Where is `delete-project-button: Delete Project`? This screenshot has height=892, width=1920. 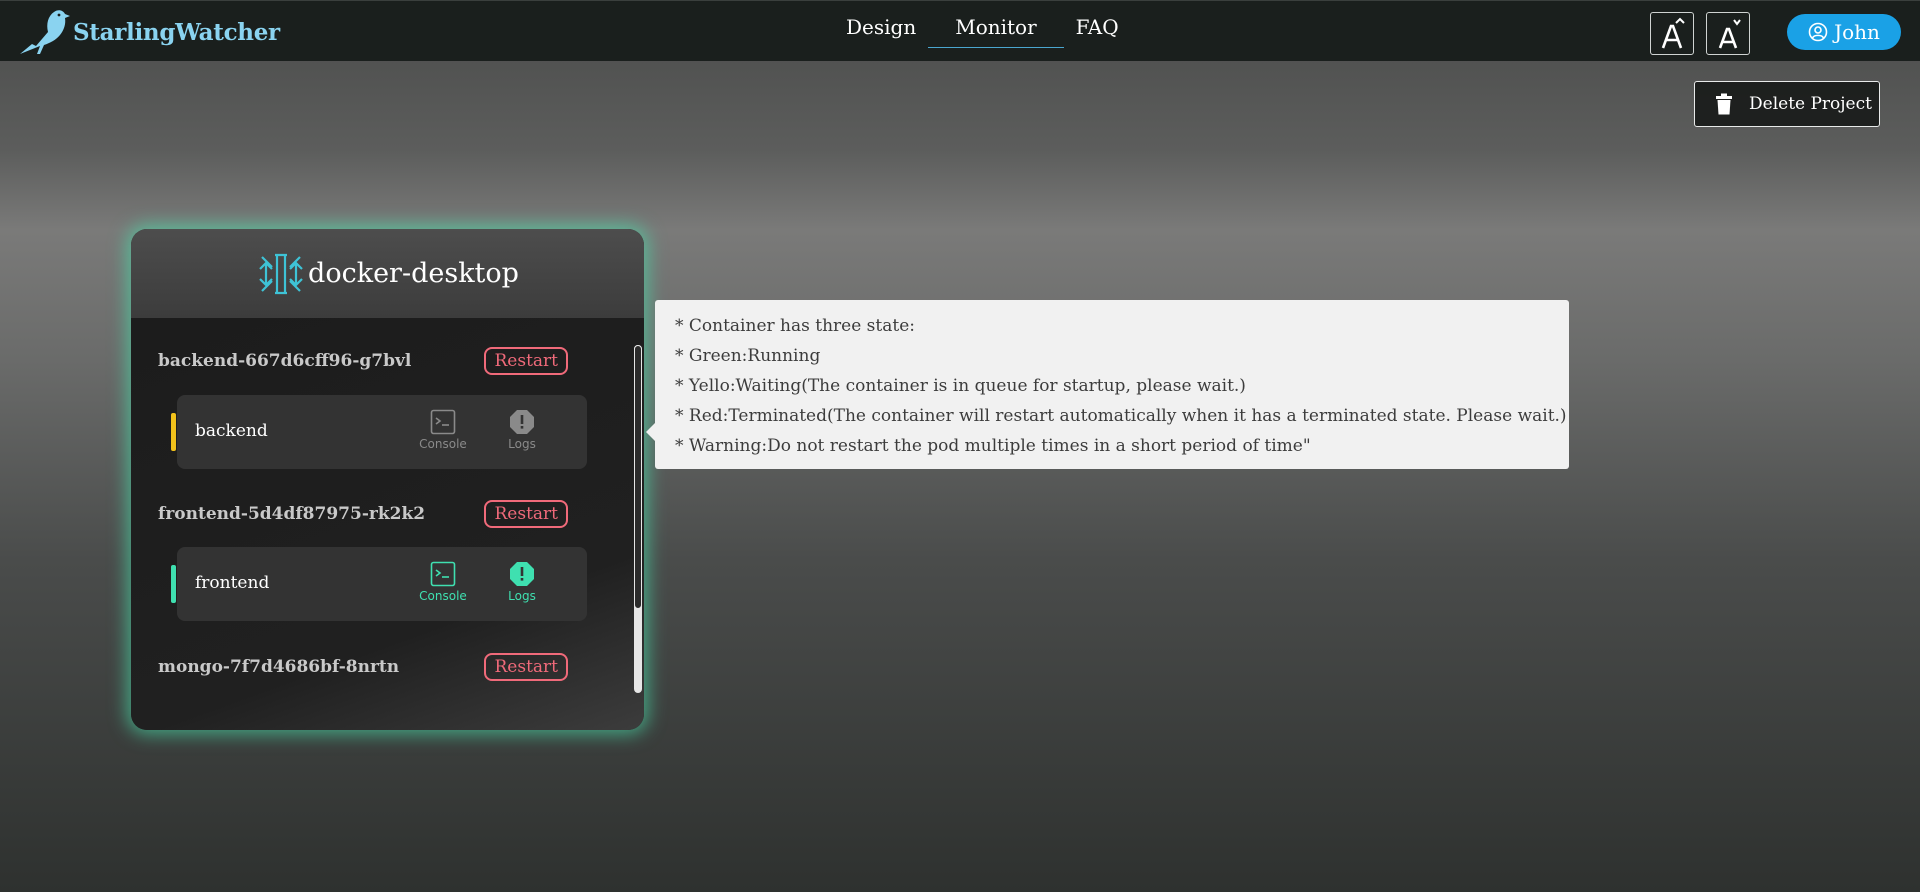
delete-project-button: Delete Project is located at coordinates (1787, 104).